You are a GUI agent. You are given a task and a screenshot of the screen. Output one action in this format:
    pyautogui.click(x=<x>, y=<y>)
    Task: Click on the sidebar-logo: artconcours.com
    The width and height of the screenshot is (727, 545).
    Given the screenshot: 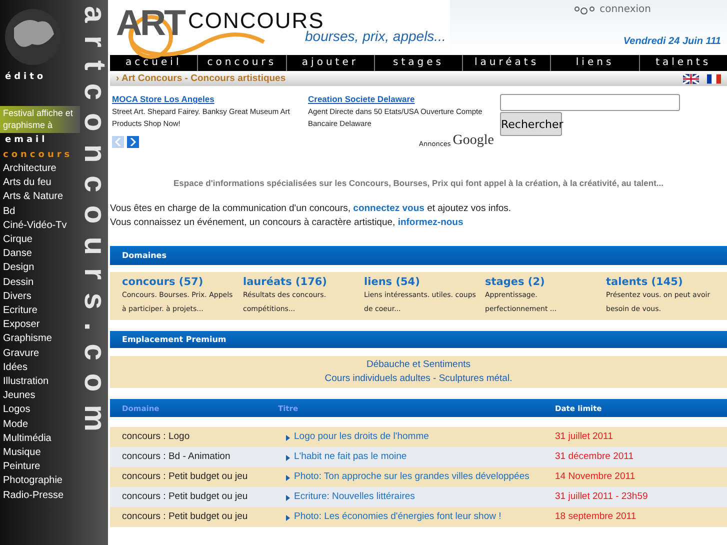 What is the action you would take?
    pyautogui.click(x=94, y=226)
    